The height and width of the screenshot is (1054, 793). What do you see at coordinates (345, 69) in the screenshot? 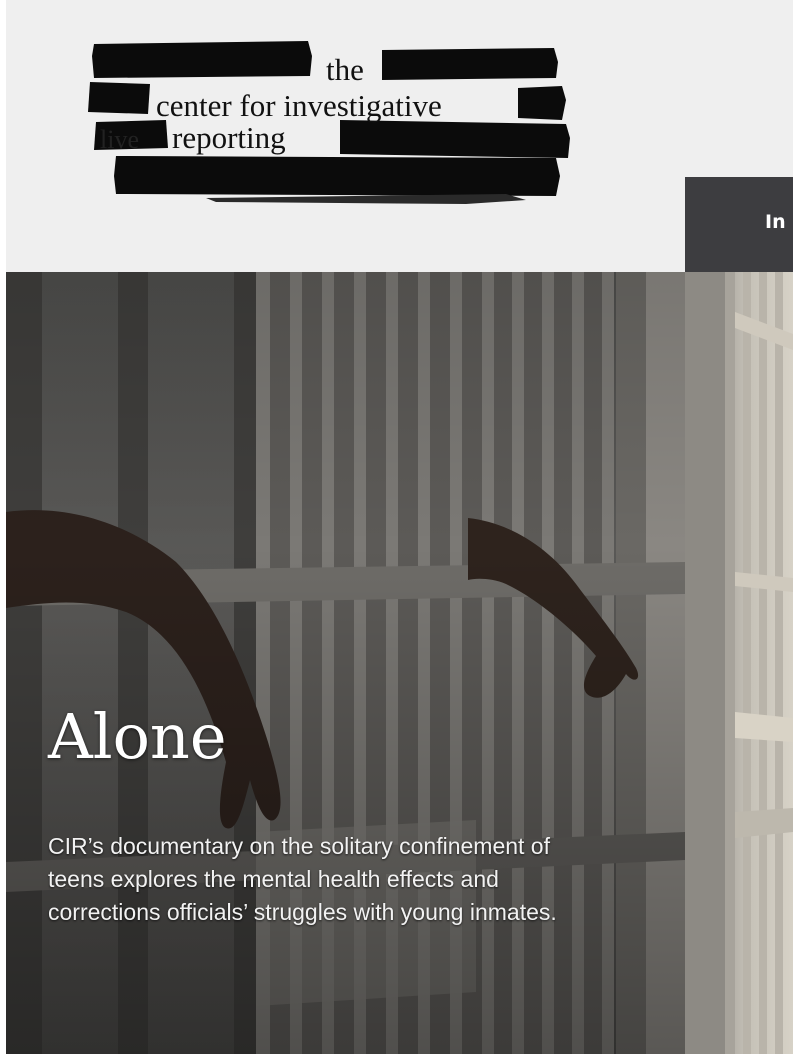
I see `logo-text-the: the` at bounding box center [345, 69].